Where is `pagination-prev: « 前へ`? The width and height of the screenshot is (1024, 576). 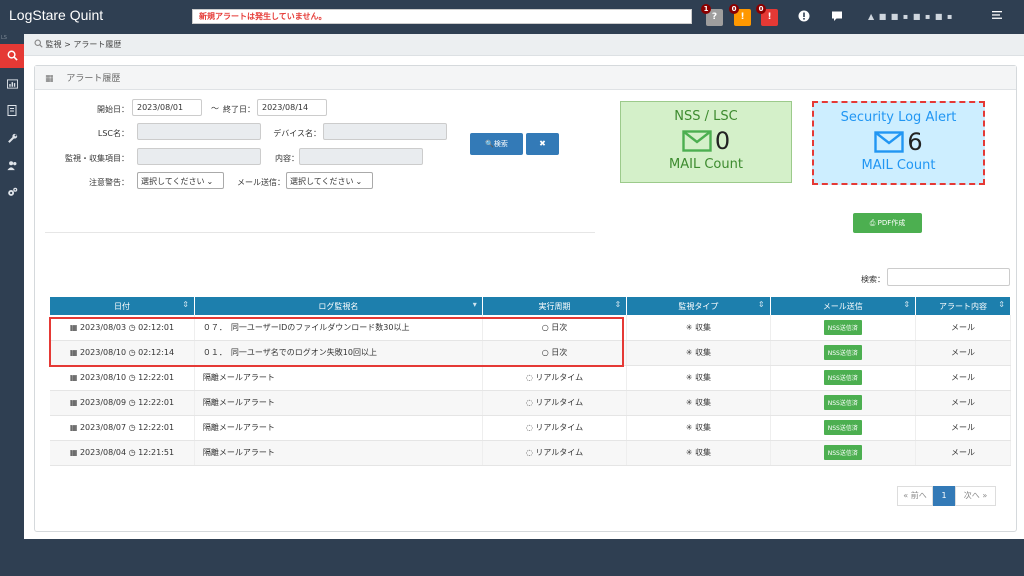 pagination-prev: « 前へ is located at coordinates (915, 496).